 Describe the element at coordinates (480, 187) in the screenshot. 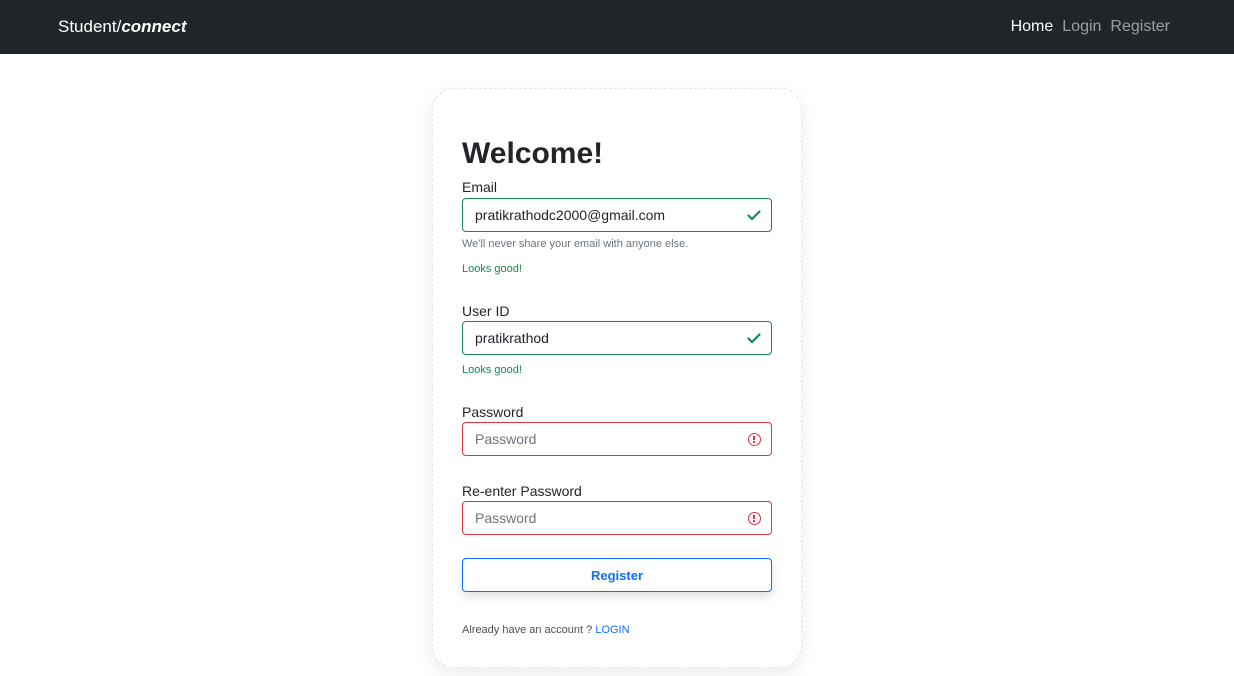

I see `email-label: Email` at that location.